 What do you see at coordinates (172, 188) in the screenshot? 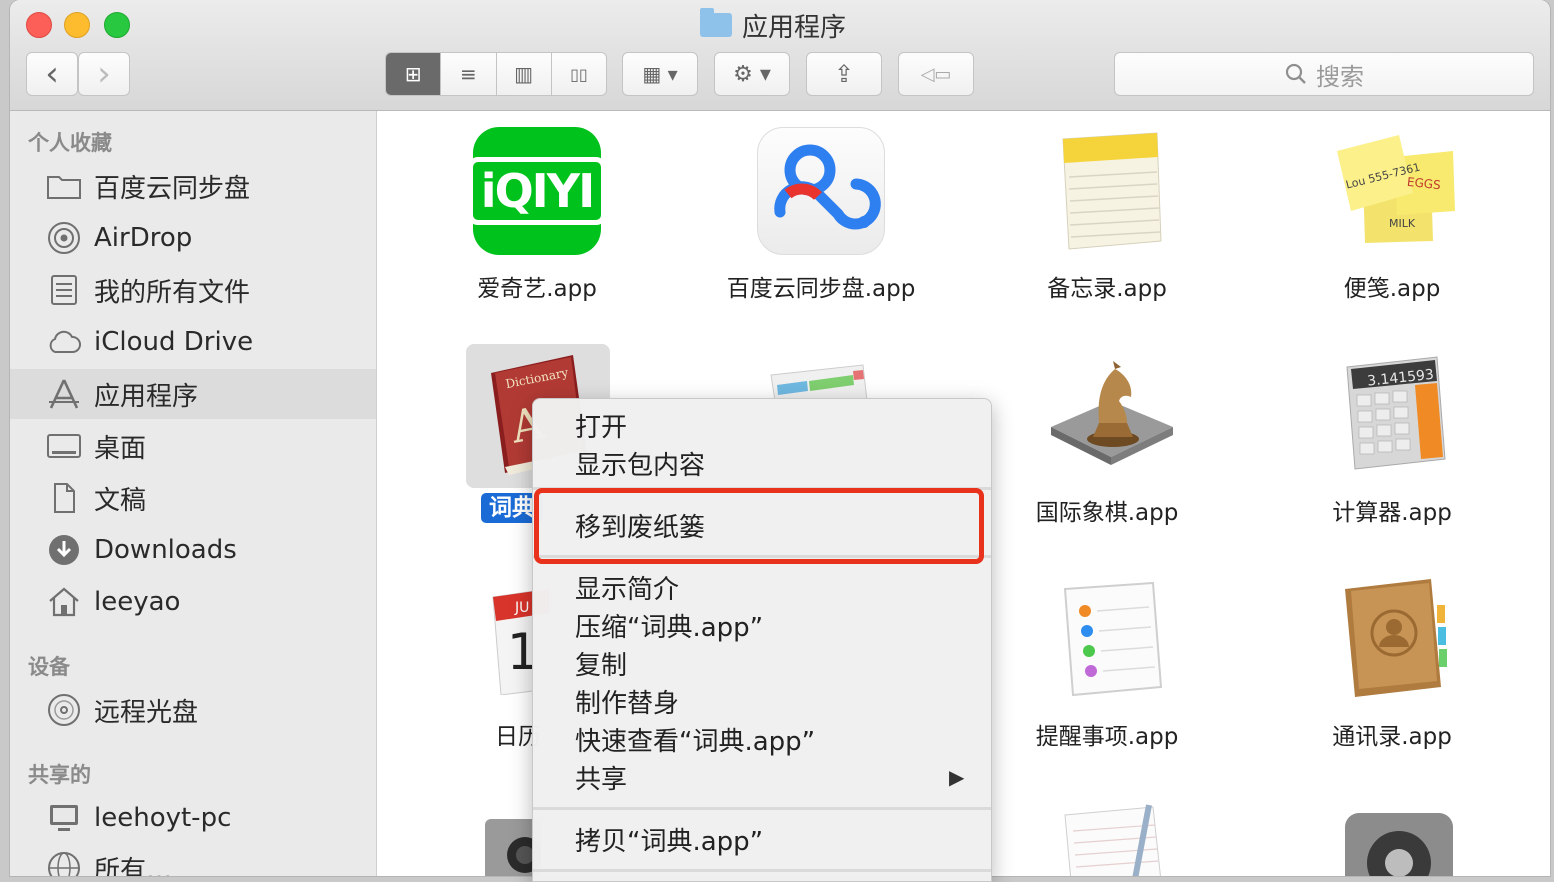
I see `sidebar-item-label: 百度云同步盘` at bounding box center [172, 188].